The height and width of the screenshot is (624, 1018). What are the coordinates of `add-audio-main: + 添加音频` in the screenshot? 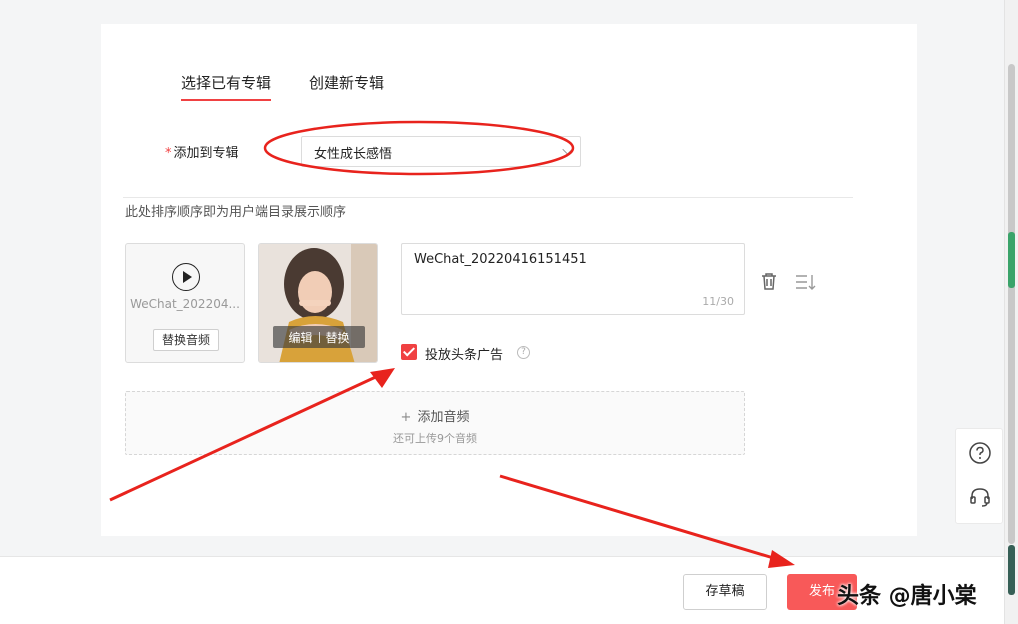 It's located at (435, 415).